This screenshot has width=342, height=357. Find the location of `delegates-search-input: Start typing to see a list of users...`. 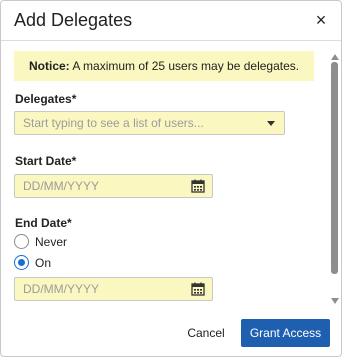

delegates-search-input: Start typing to see a list of users... is located at coordinates (149, 123).